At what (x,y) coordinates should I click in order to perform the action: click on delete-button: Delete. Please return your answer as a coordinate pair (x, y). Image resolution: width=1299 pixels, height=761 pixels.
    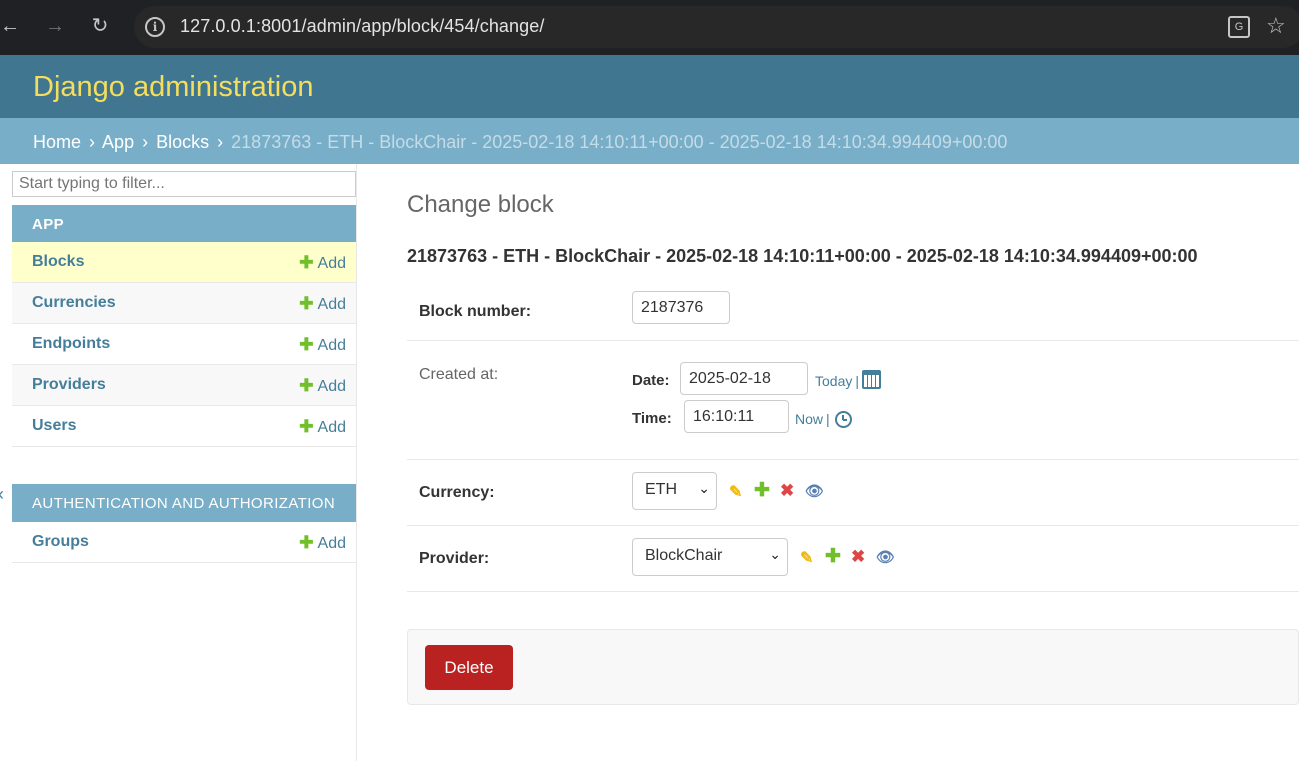
    Looking at the image, I should click on (469, 667).